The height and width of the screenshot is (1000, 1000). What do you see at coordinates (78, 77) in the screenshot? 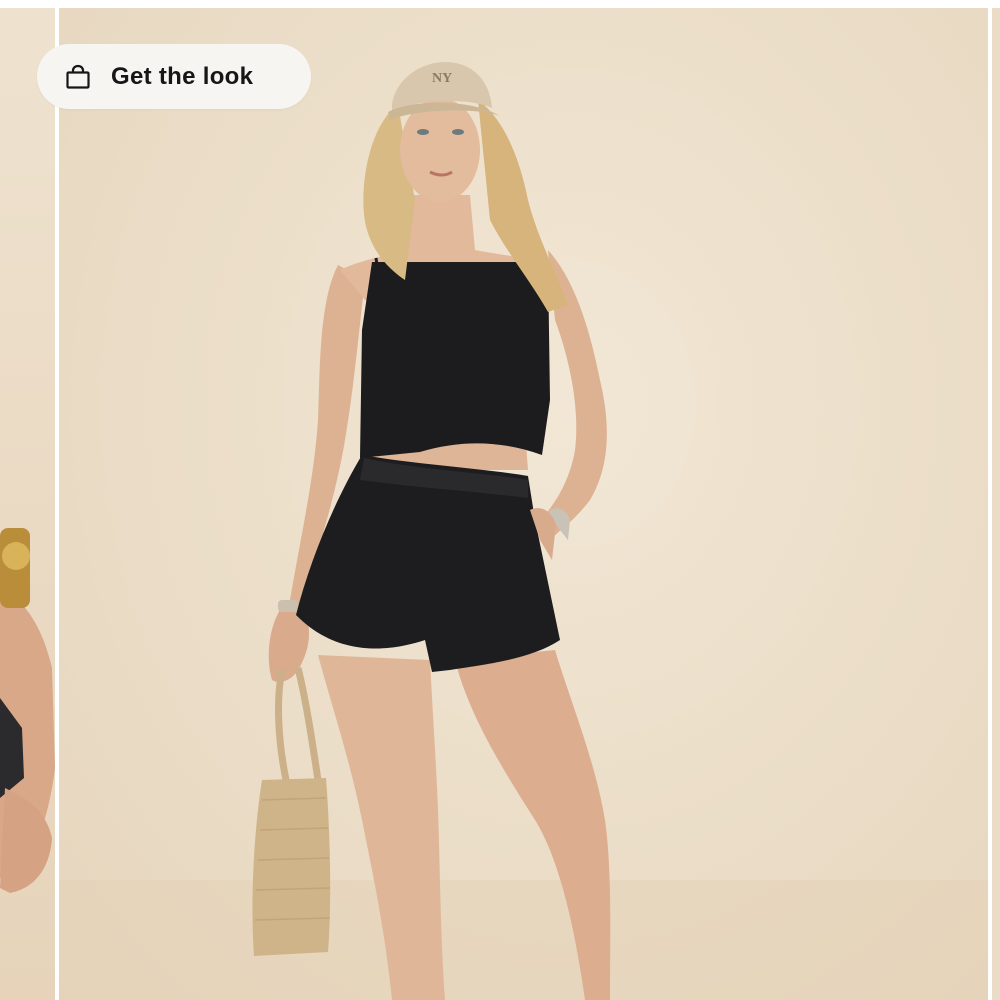
I see `shopping-bag-icon` at bounding box center [78, 77].